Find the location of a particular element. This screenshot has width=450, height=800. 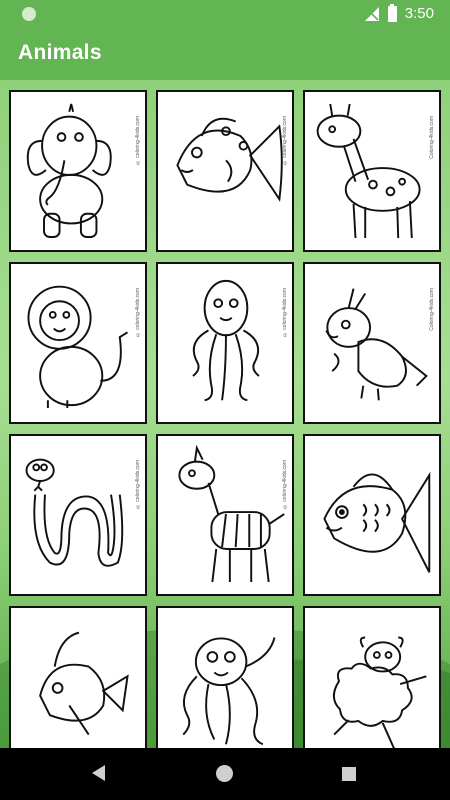

status-time: 3:50 is located at coordinates (419, 13).